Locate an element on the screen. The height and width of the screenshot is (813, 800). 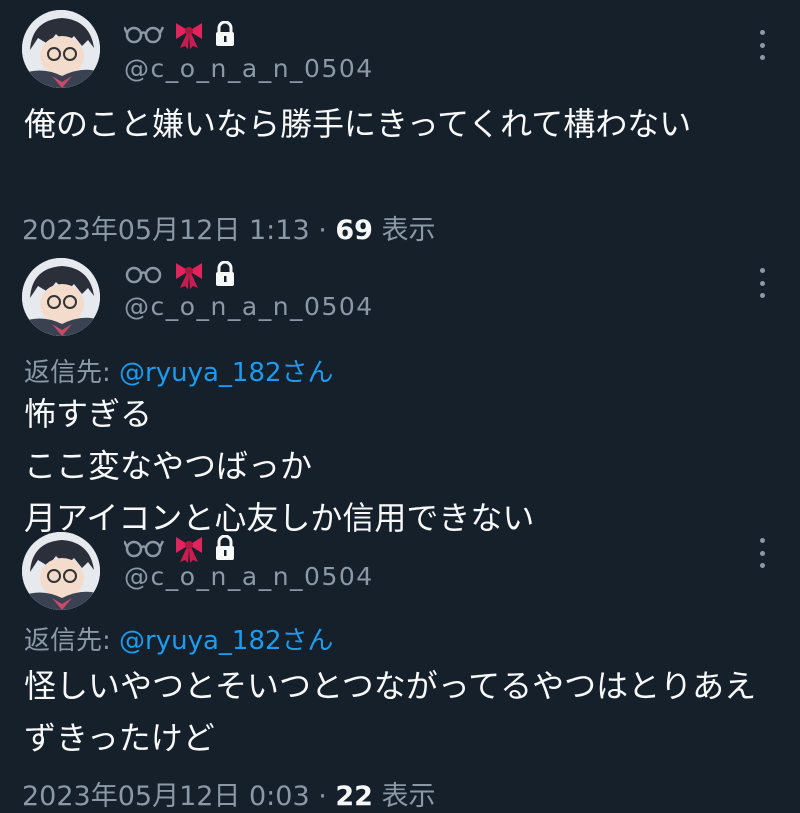
view-count: 69 is located at coordinates (354, 230).